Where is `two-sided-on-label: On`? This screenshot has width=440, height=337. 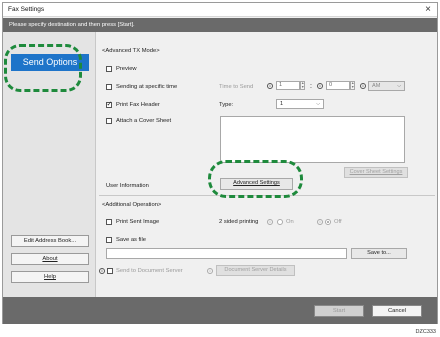
two-sided-on-label: On is located at coordinates (290, 222).